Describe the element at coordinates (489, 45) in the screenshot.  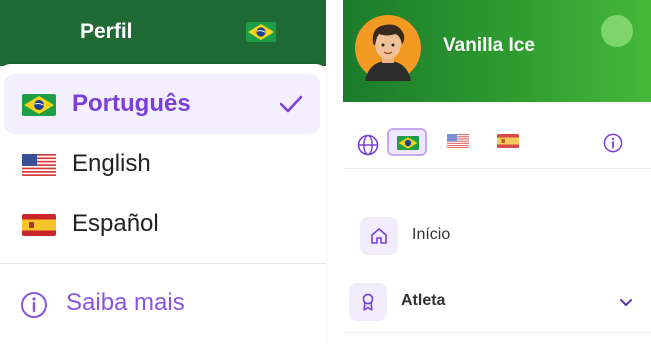
I see `user-name: Vanilla Ice` at that location.